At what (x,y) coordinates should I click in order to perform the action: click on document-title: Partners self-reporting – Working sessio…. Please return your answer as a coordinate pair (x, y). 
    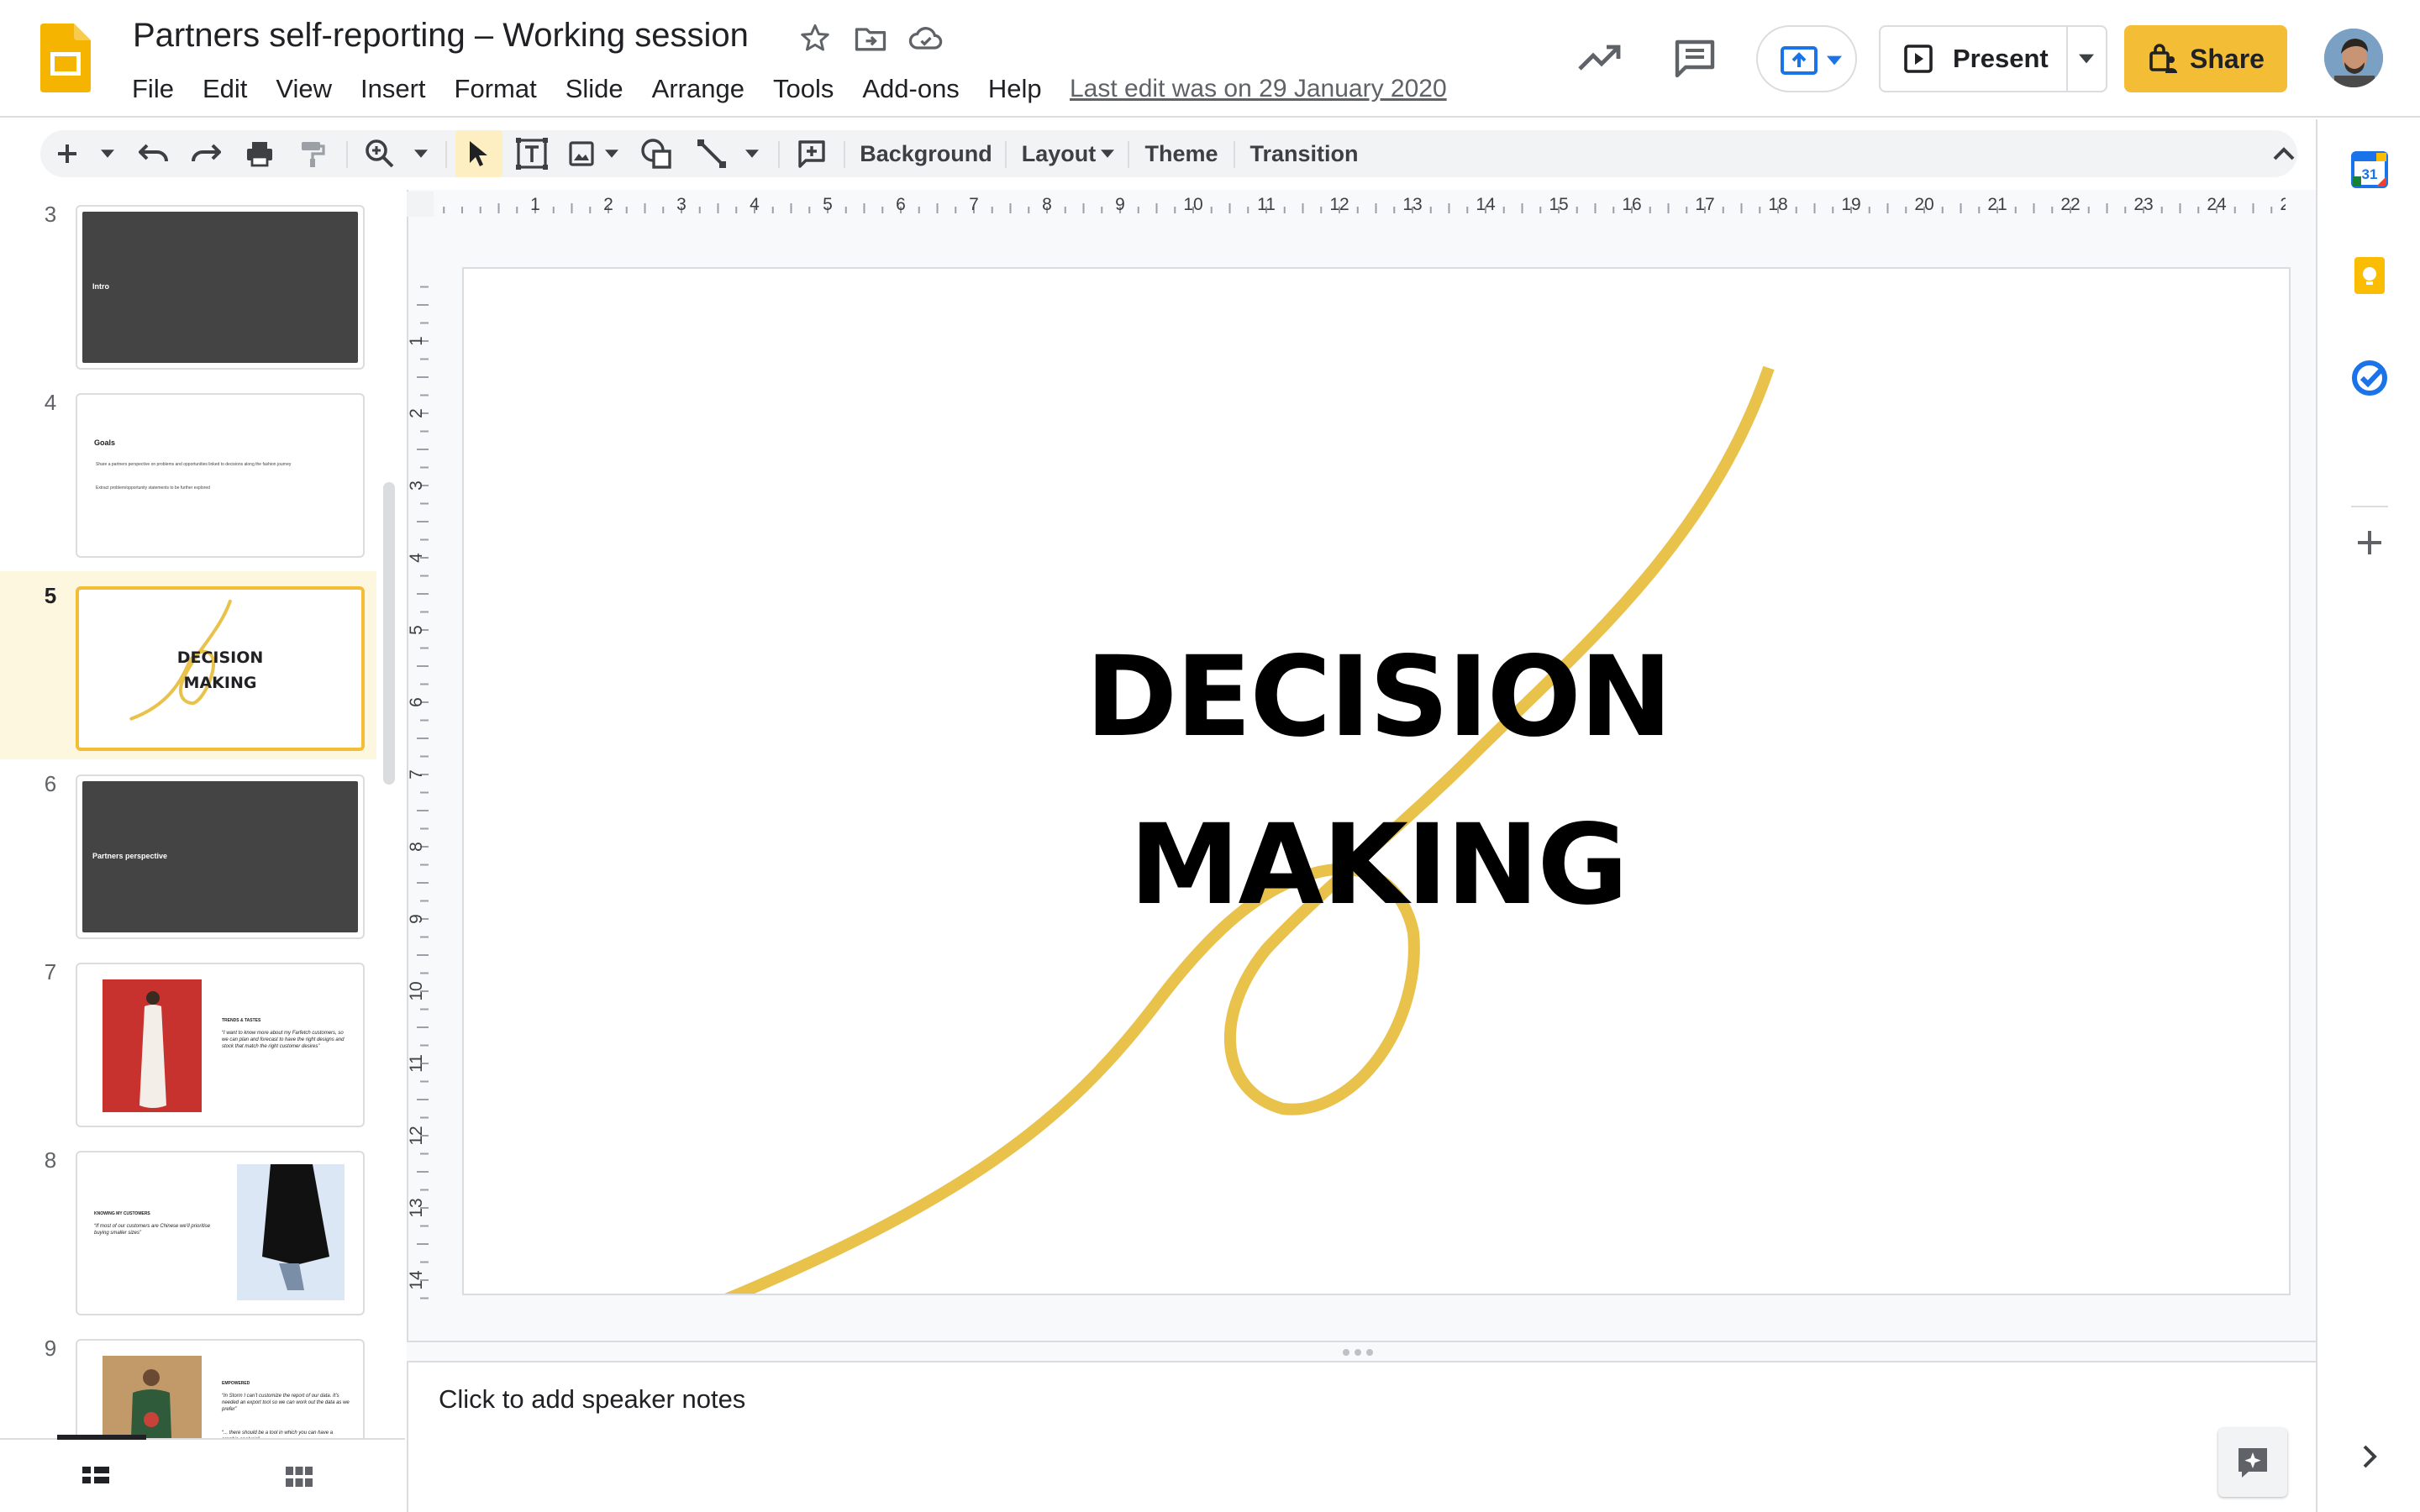
    Looking at the image, I should click on (441, 36).